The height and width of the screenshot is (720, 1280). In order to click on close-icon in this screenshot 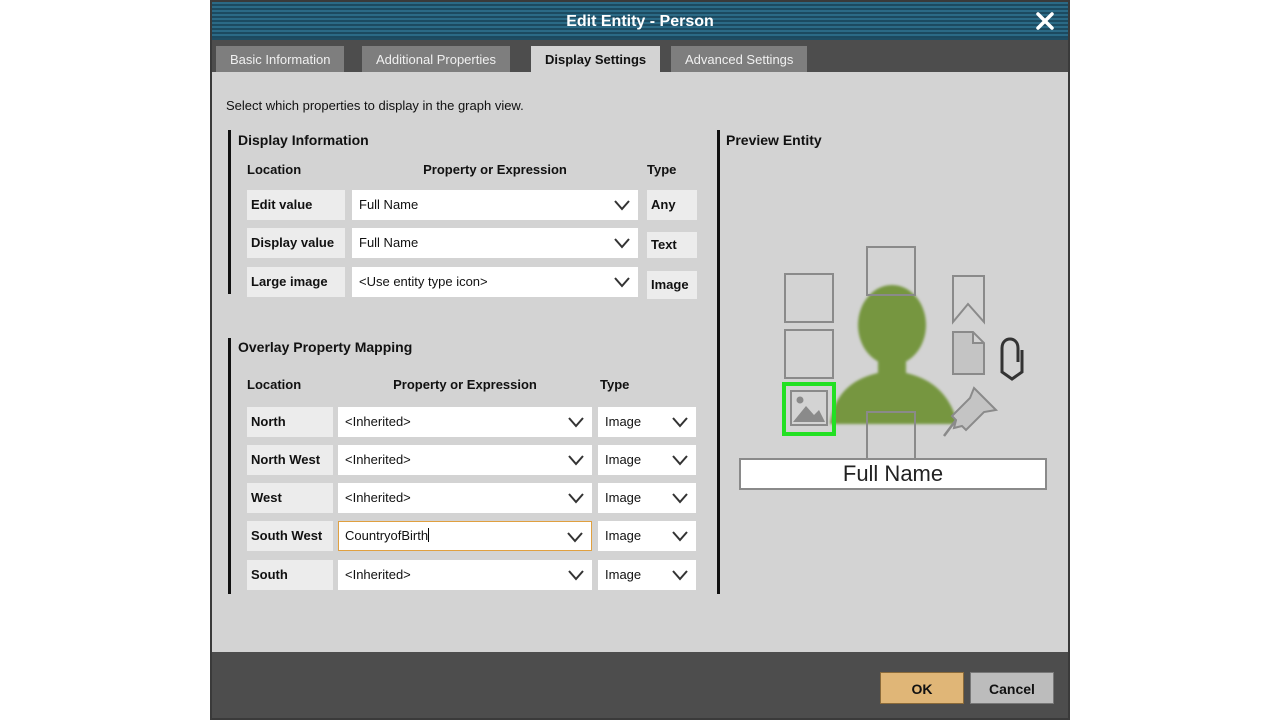, I will do `click(1045, 21)`.